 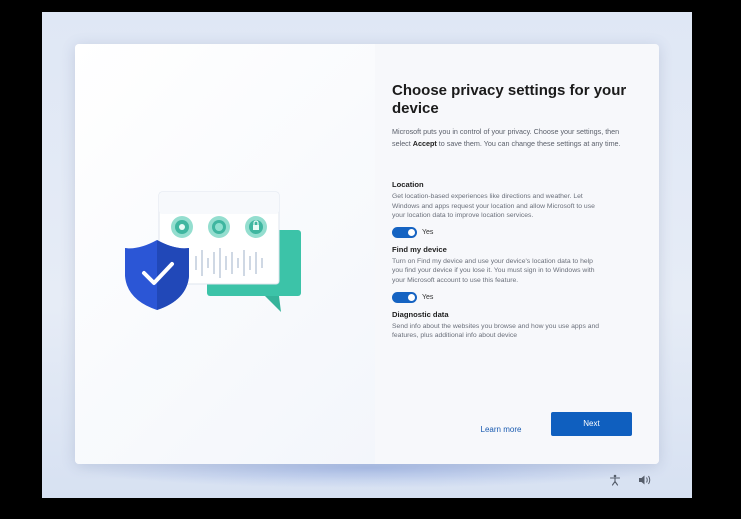 I want to click on volume-icon, so click(x=645, y=481).